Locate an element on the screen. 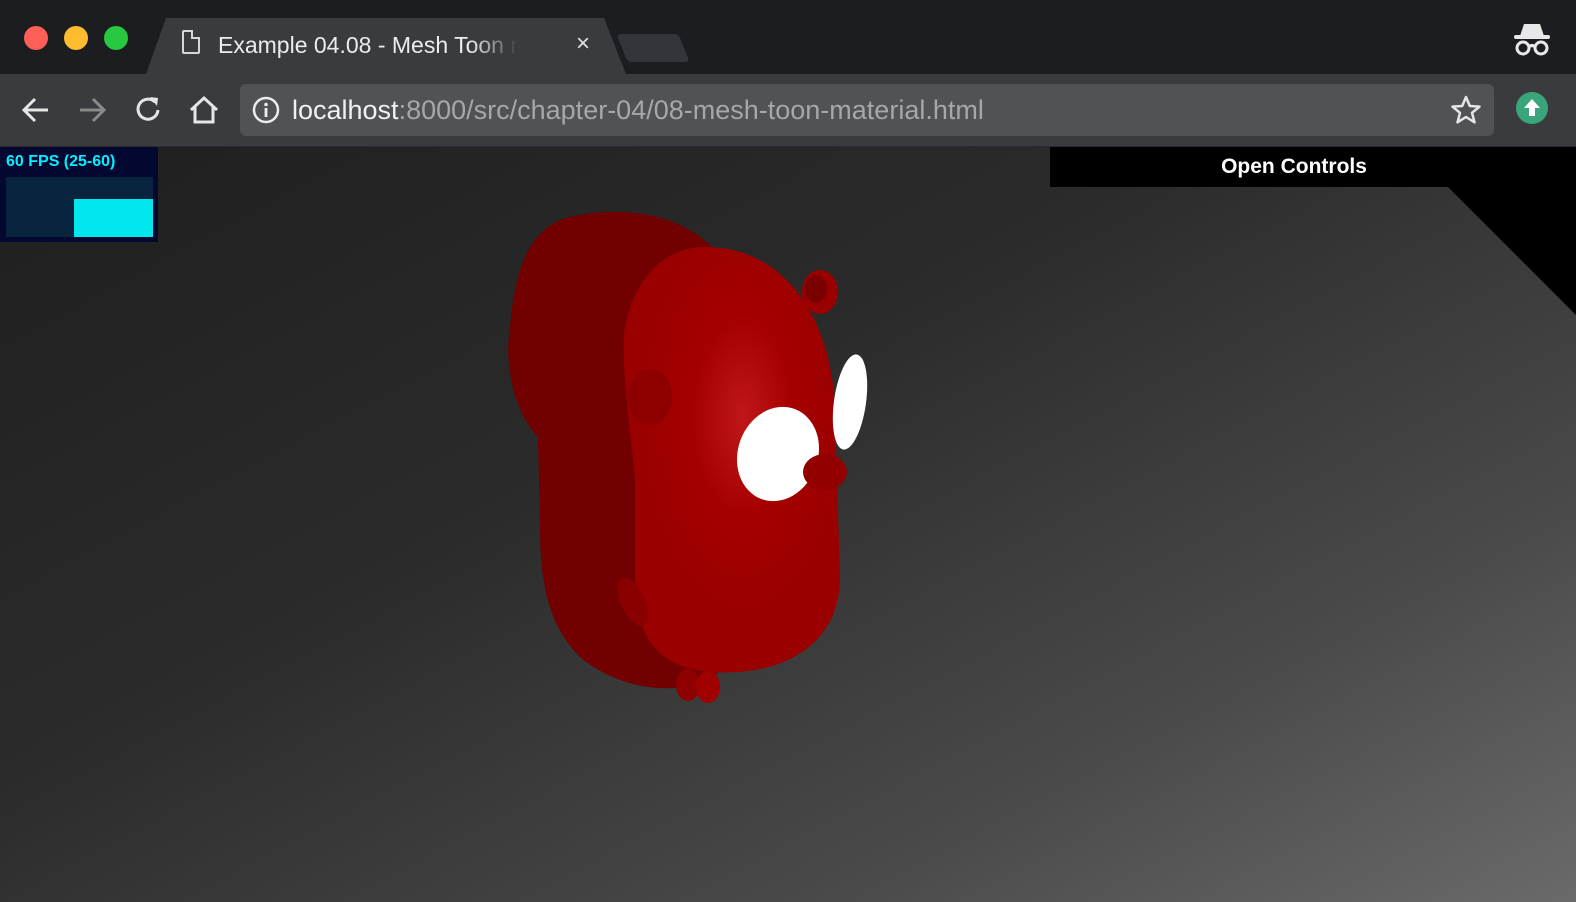 The width and height of the screenshot is (1576, 902). upload-icon is located at coordinates (1532, 108).